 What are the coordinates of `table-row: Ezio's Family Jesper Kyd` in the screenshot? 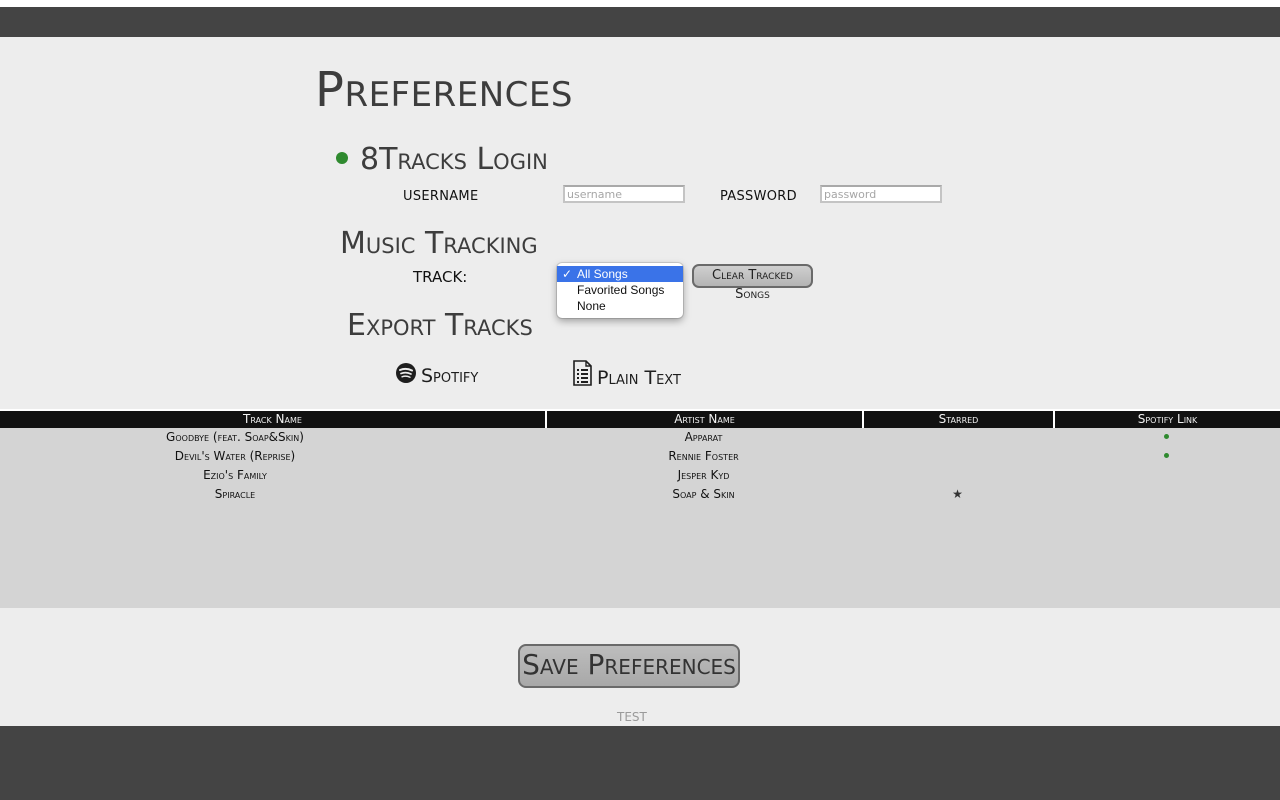 It's located at (640, 475).